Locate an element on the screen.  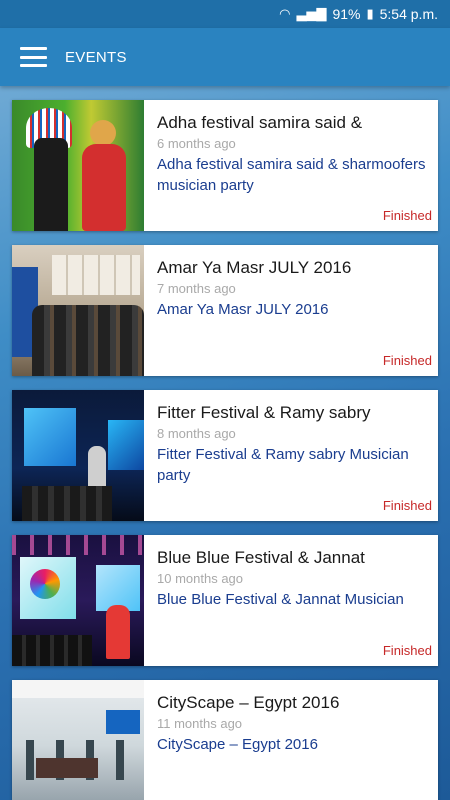
event-time-ago: 7 months ago is located at coordinates (196, 288).